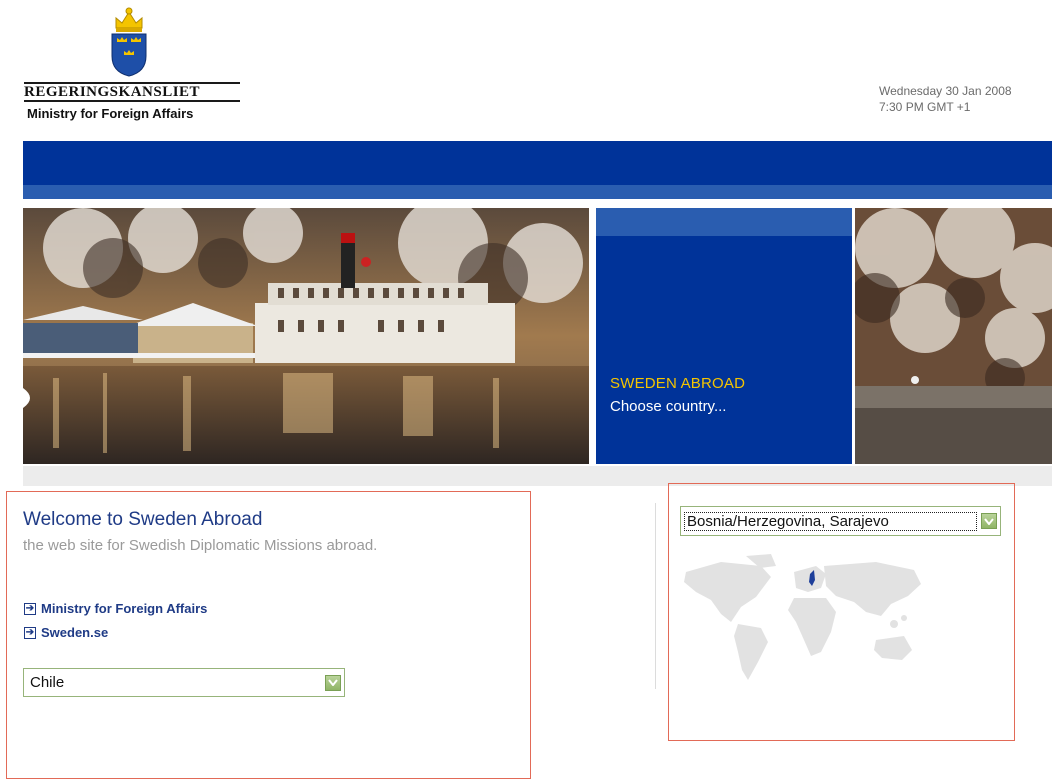 This screenshot has width=1052, height=781. What do you see at coordinates (953, 336) in the screenshot?
I see `banner-photo-winter-lake` at bounding box center [953, 336].